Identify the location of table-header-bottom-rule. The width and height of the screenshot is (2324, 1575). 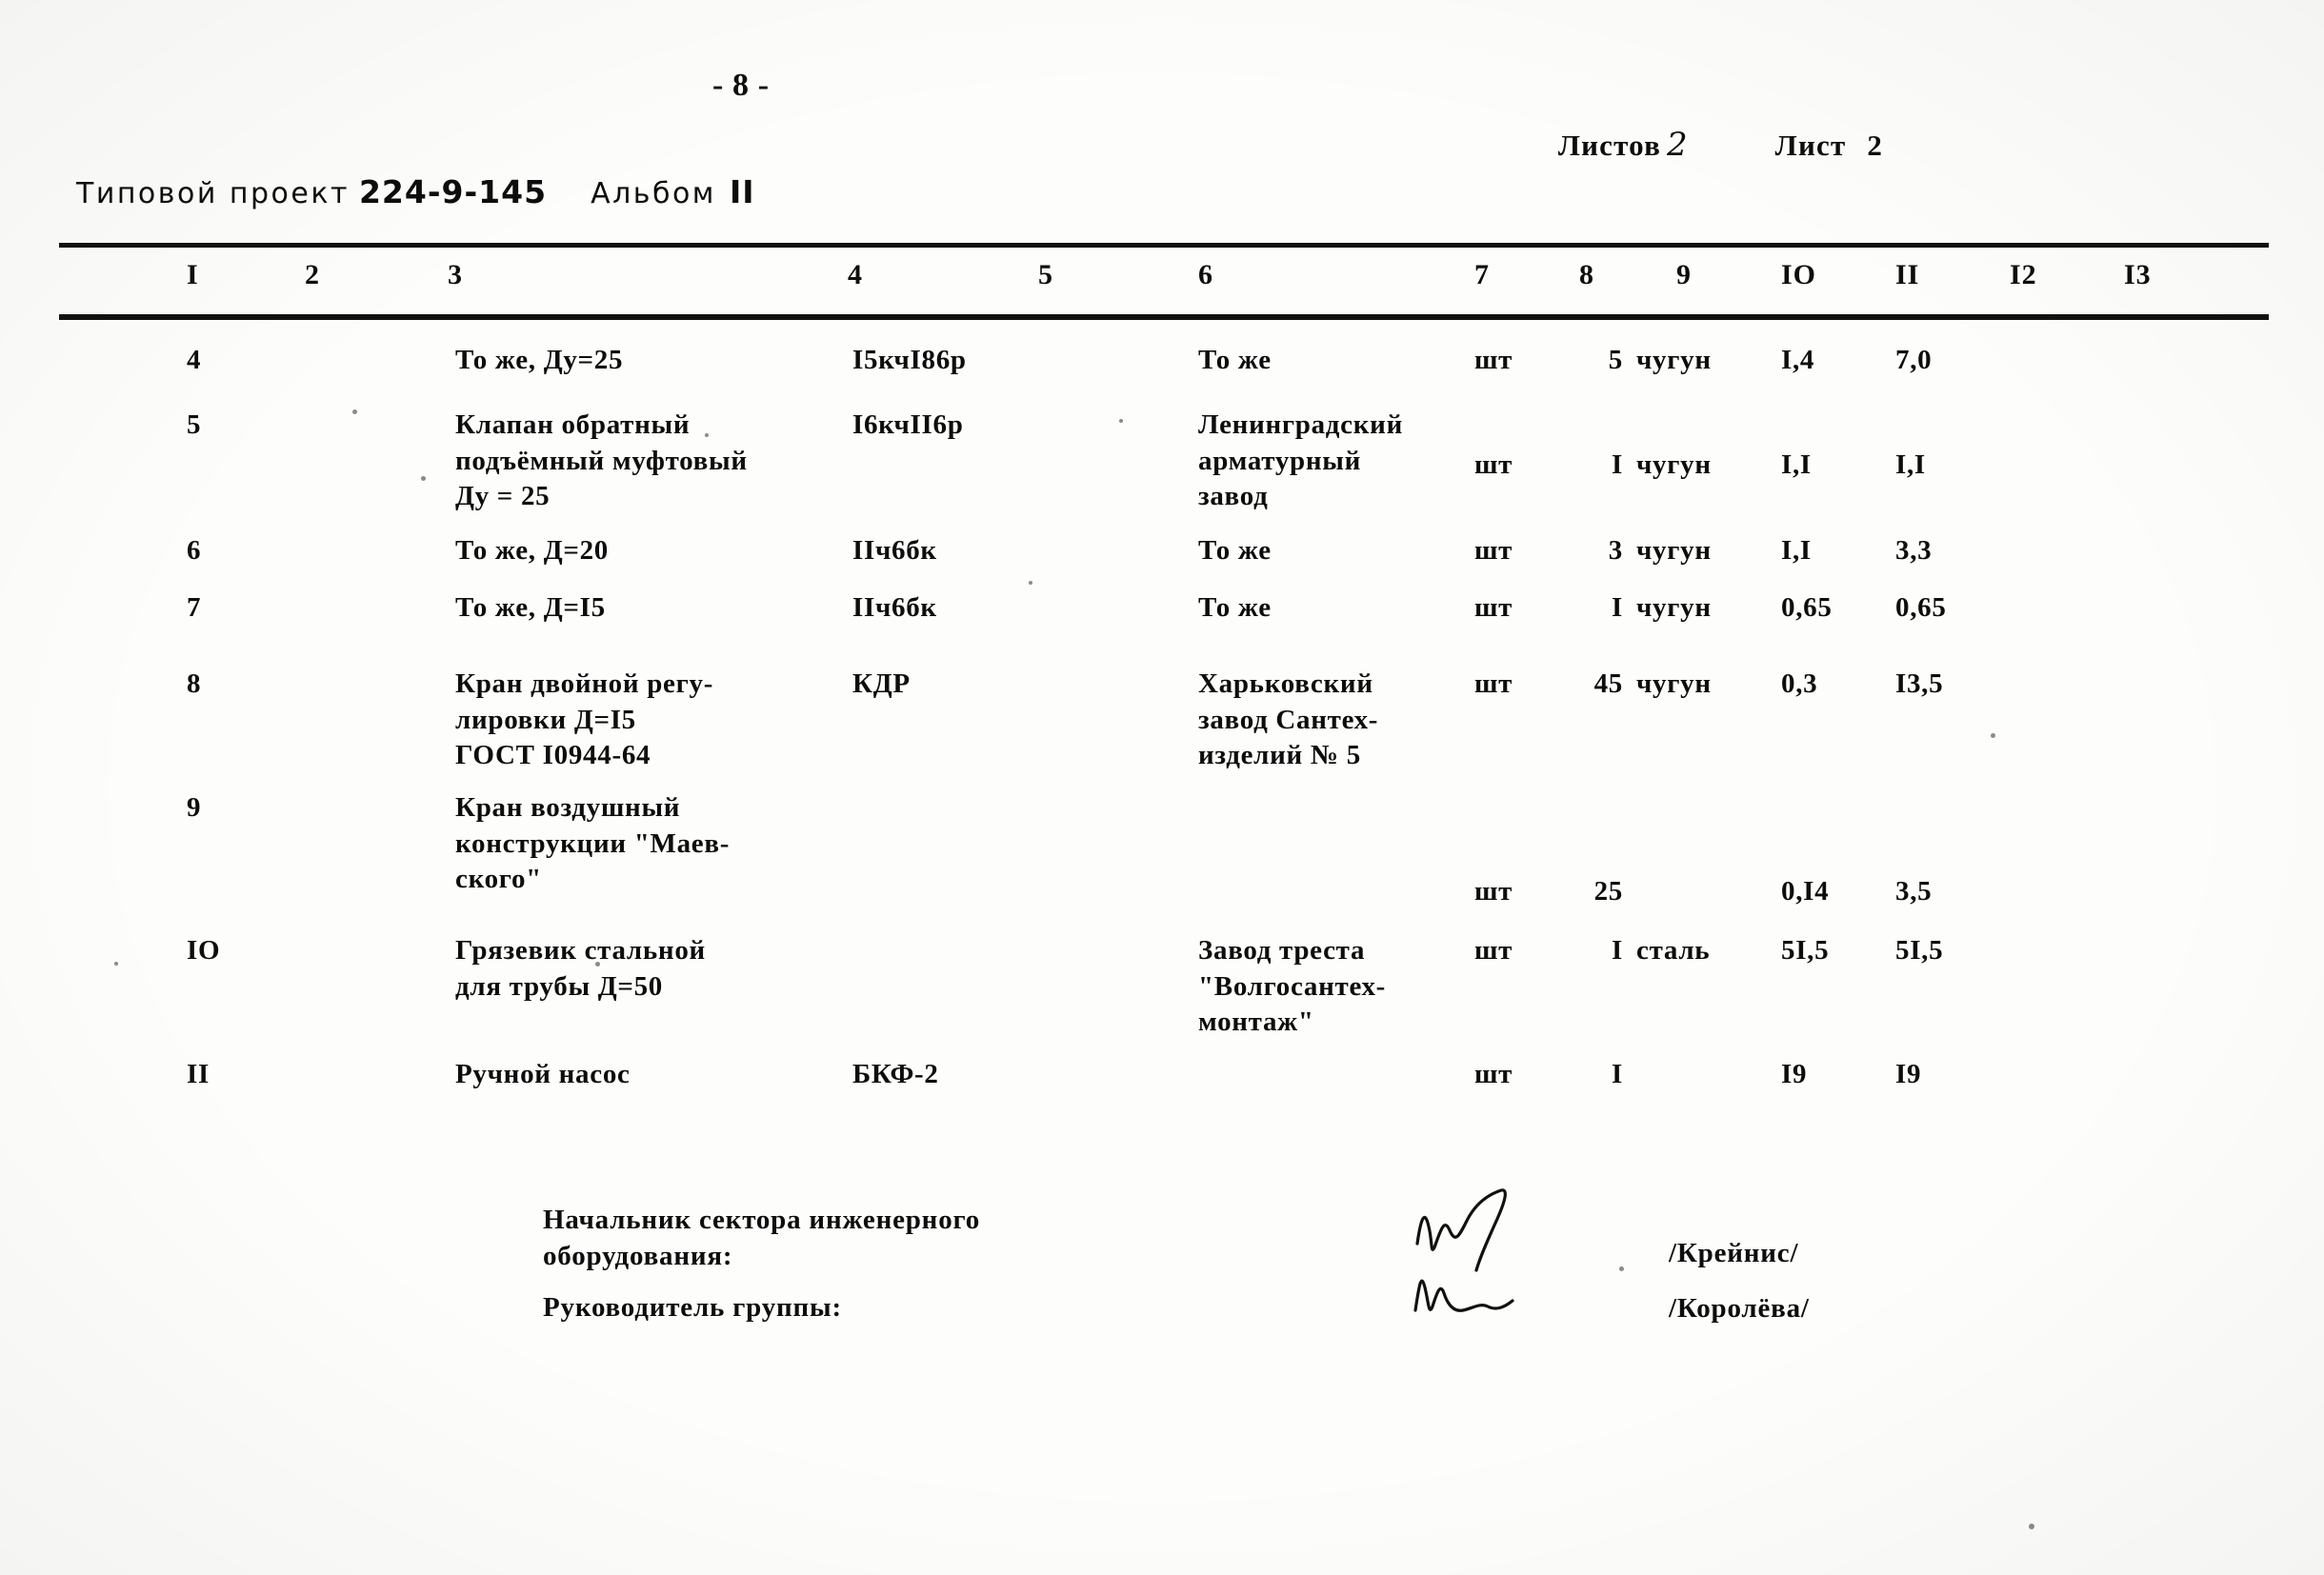
(1164, 317).